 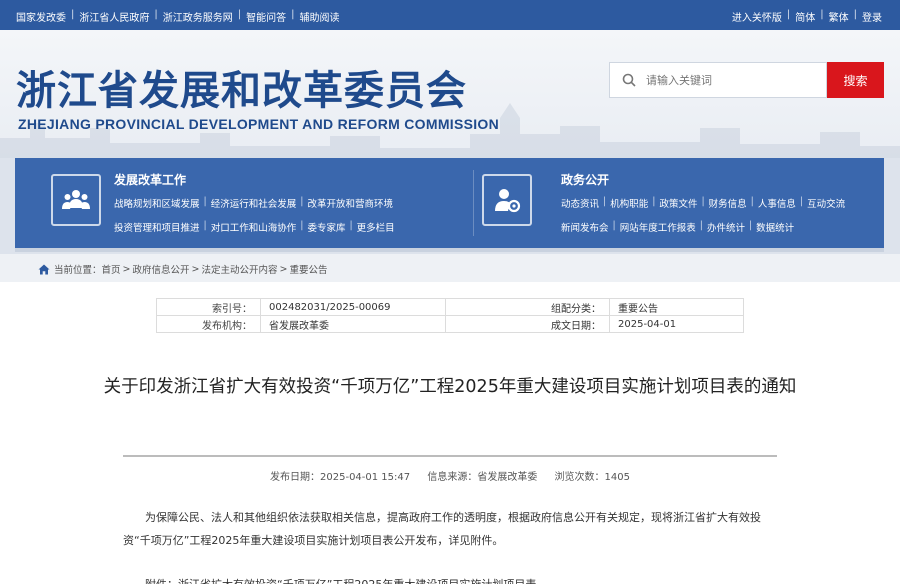 What do you see at coordinates (353, 307) in the screenshot?
I see `index-value: 002482031/2025-00069` at bounding box center [353, 307].